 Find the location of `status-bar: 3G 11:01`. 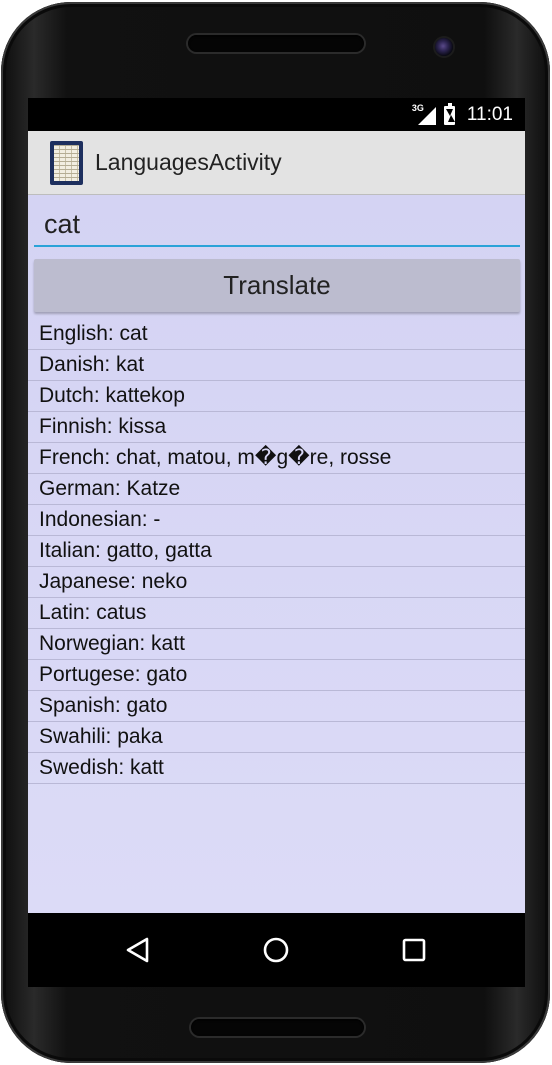

status-bar: 3G 11:01 is located at coordinates (276, 114).